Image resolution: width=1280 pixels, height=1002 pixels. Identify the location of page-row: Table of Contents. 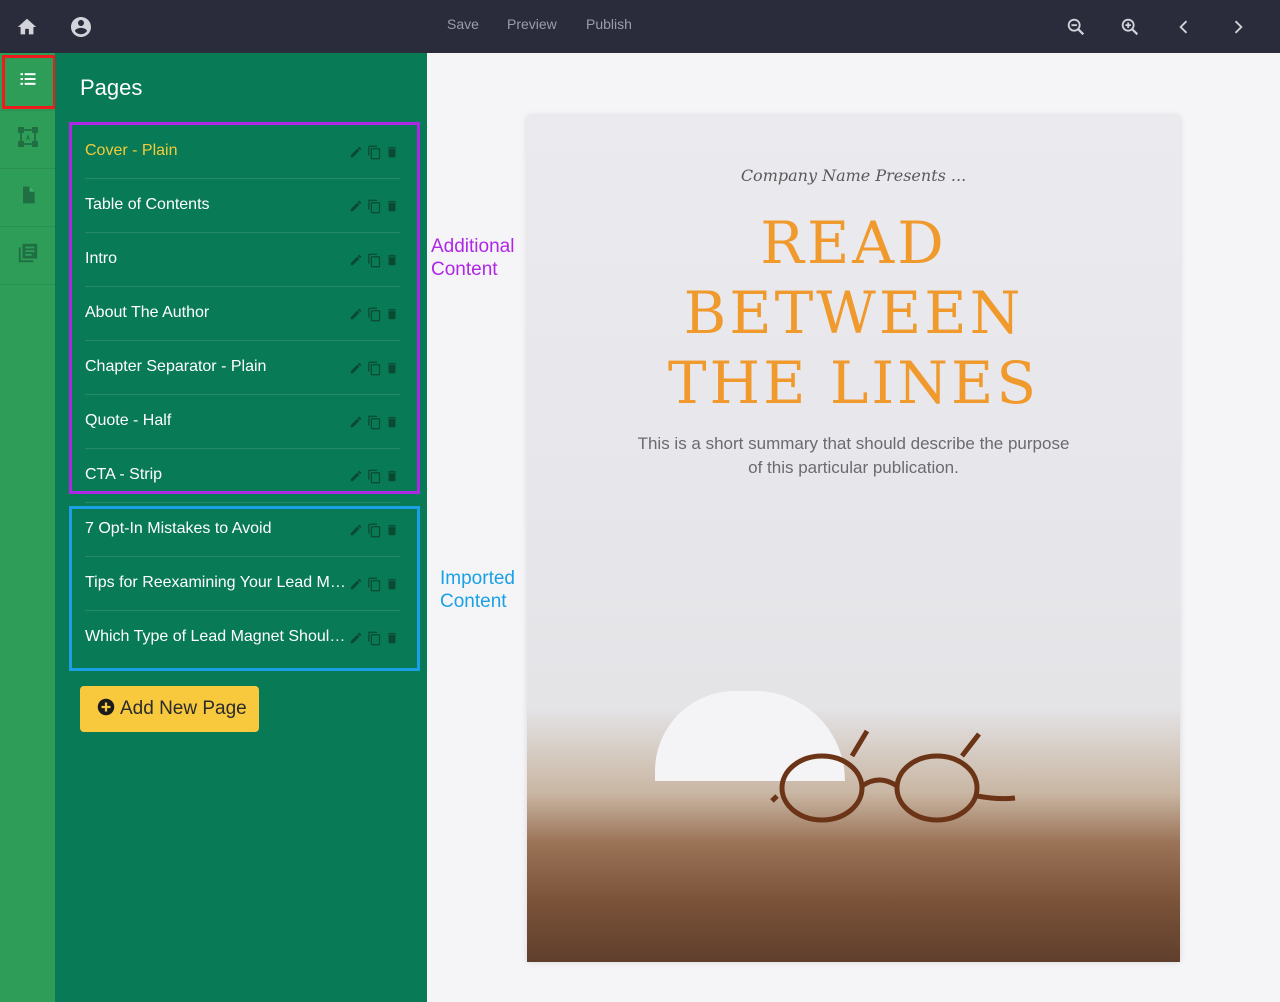
(242, 206).